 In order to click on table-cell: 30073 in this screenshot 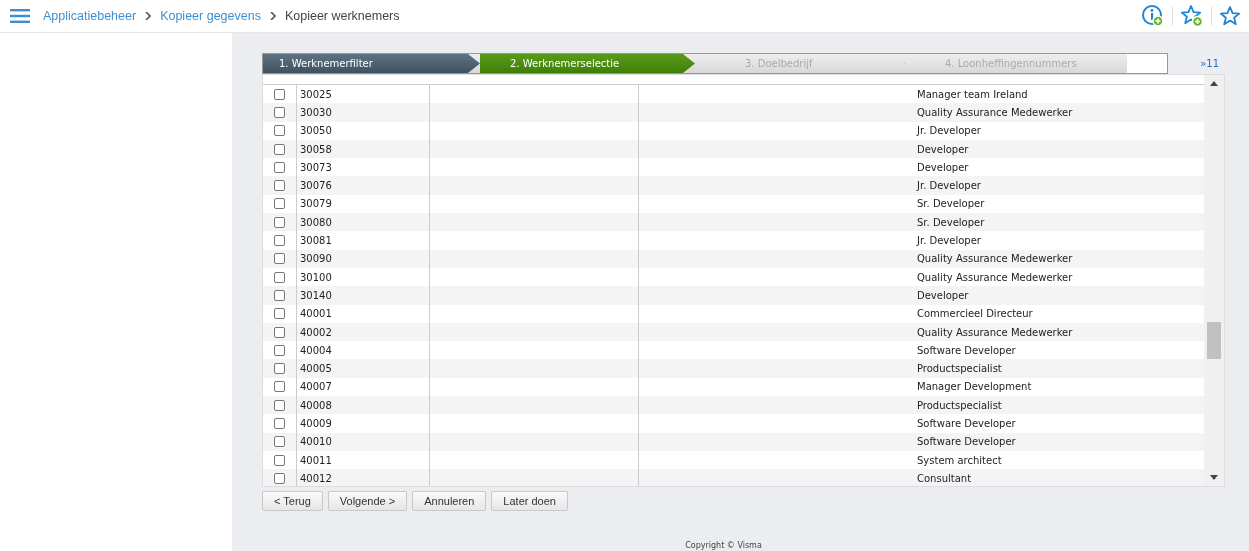, I will do `click(316, 167)`.